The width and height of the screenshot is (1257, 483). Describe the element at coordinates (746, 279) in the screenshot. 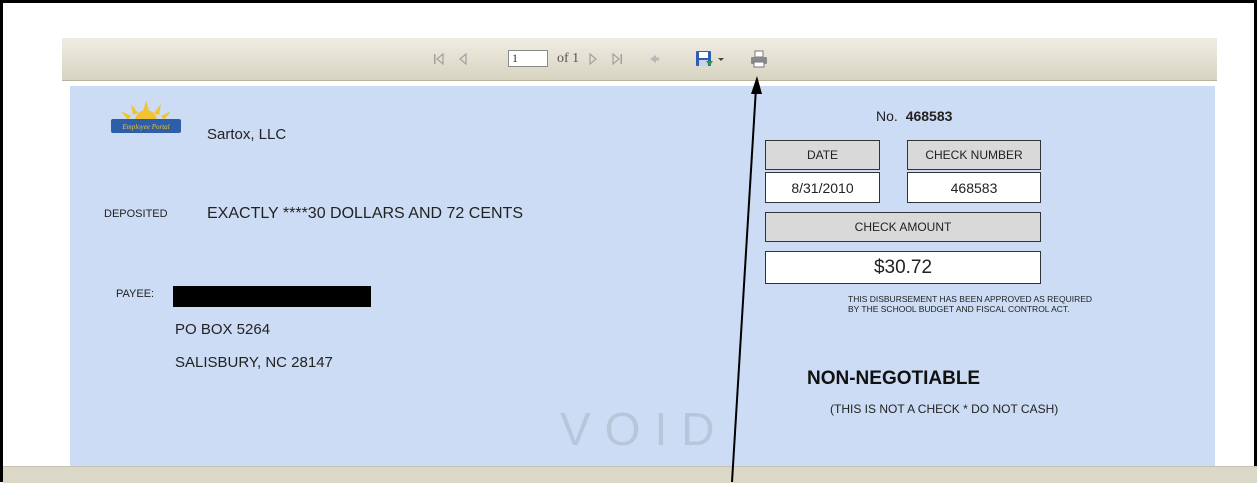

I see `annotation-arrow` at that location.